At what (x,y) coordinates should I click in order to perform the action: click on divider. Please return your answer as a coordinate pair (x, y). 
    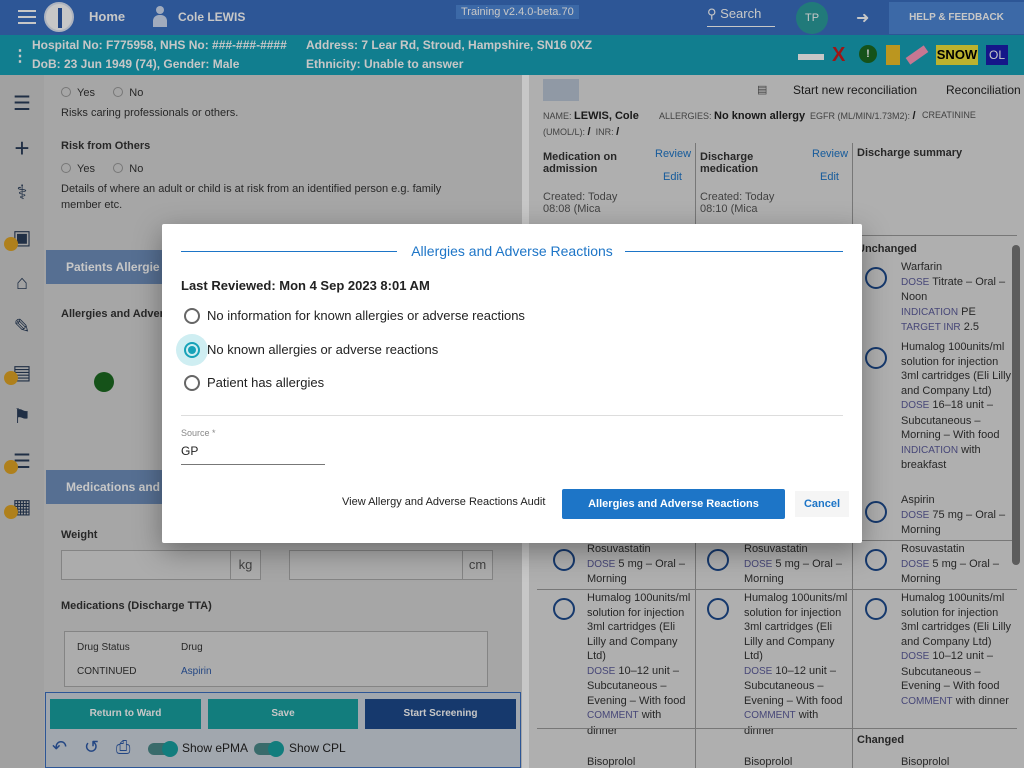
    Looking at the image, I should click on (512, 415).